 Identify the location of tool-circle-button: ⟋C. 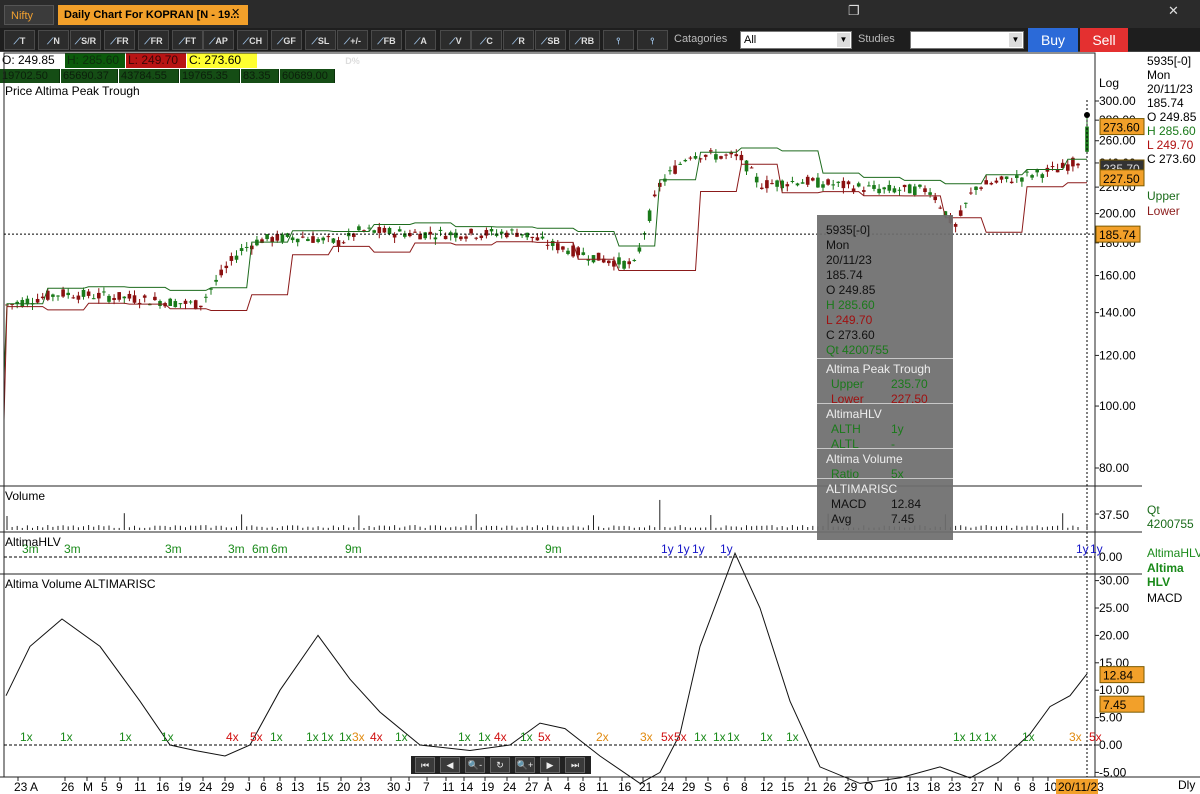
(486, 40).